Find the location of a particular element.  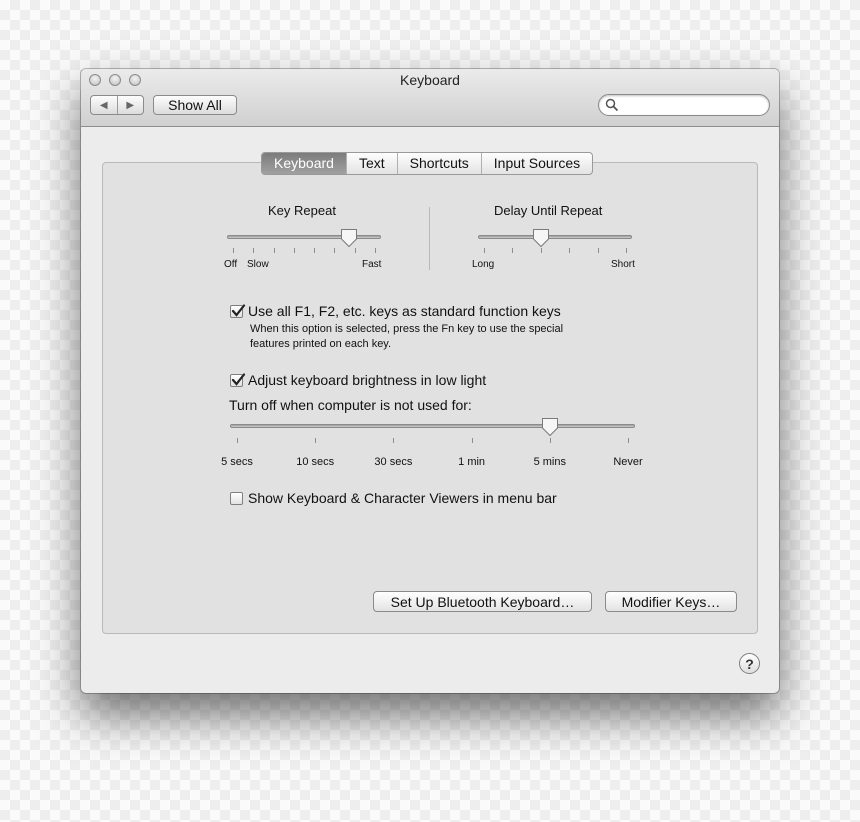

turn-off-label: Turn off when computer is not used for: is located at coordinates (350, 405).